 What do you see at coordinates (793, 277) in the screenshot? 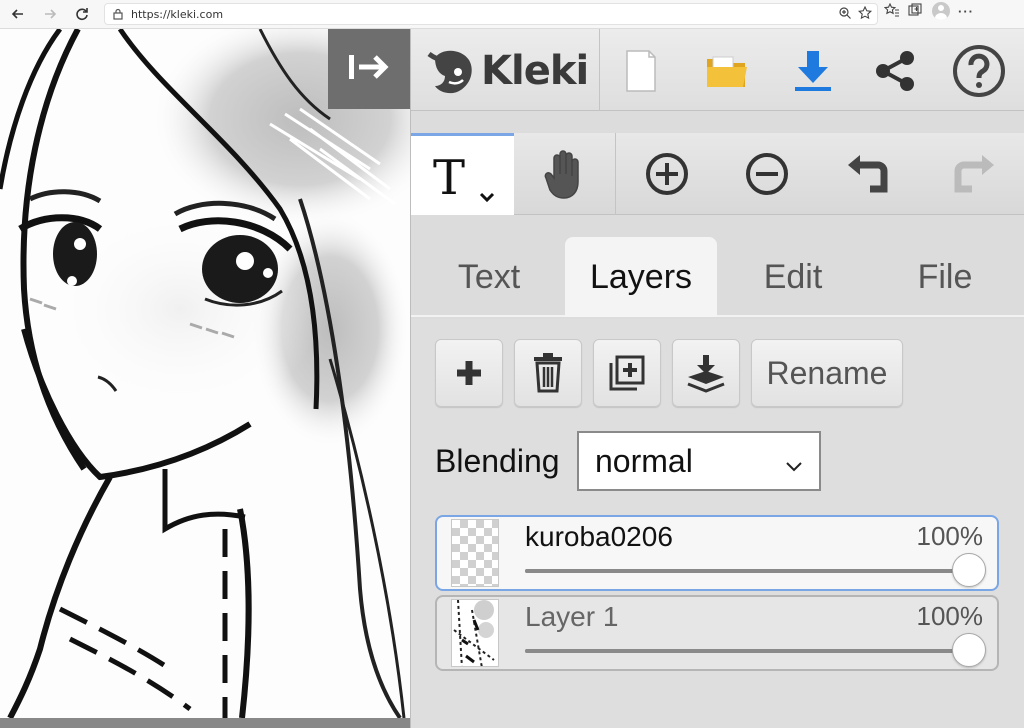
I see `tab-edit: Edit` at bounding box center [793, 277].